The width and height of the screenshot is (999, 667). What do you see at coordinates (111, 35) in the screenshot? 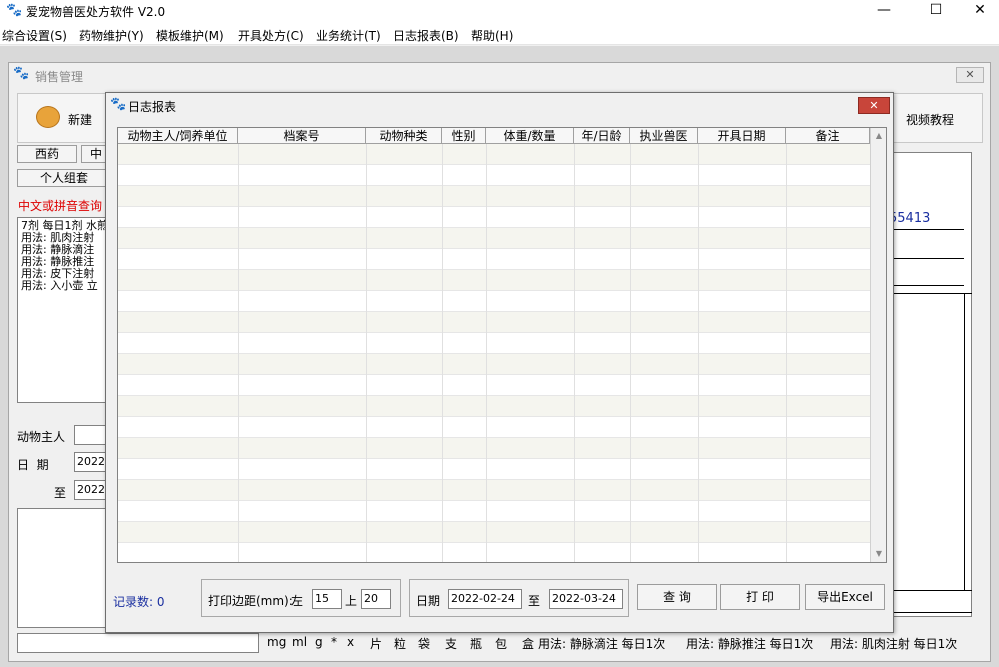
I see `menu-drug-maintenance: 药物维护(Y)` at bounding box center [111, 35].